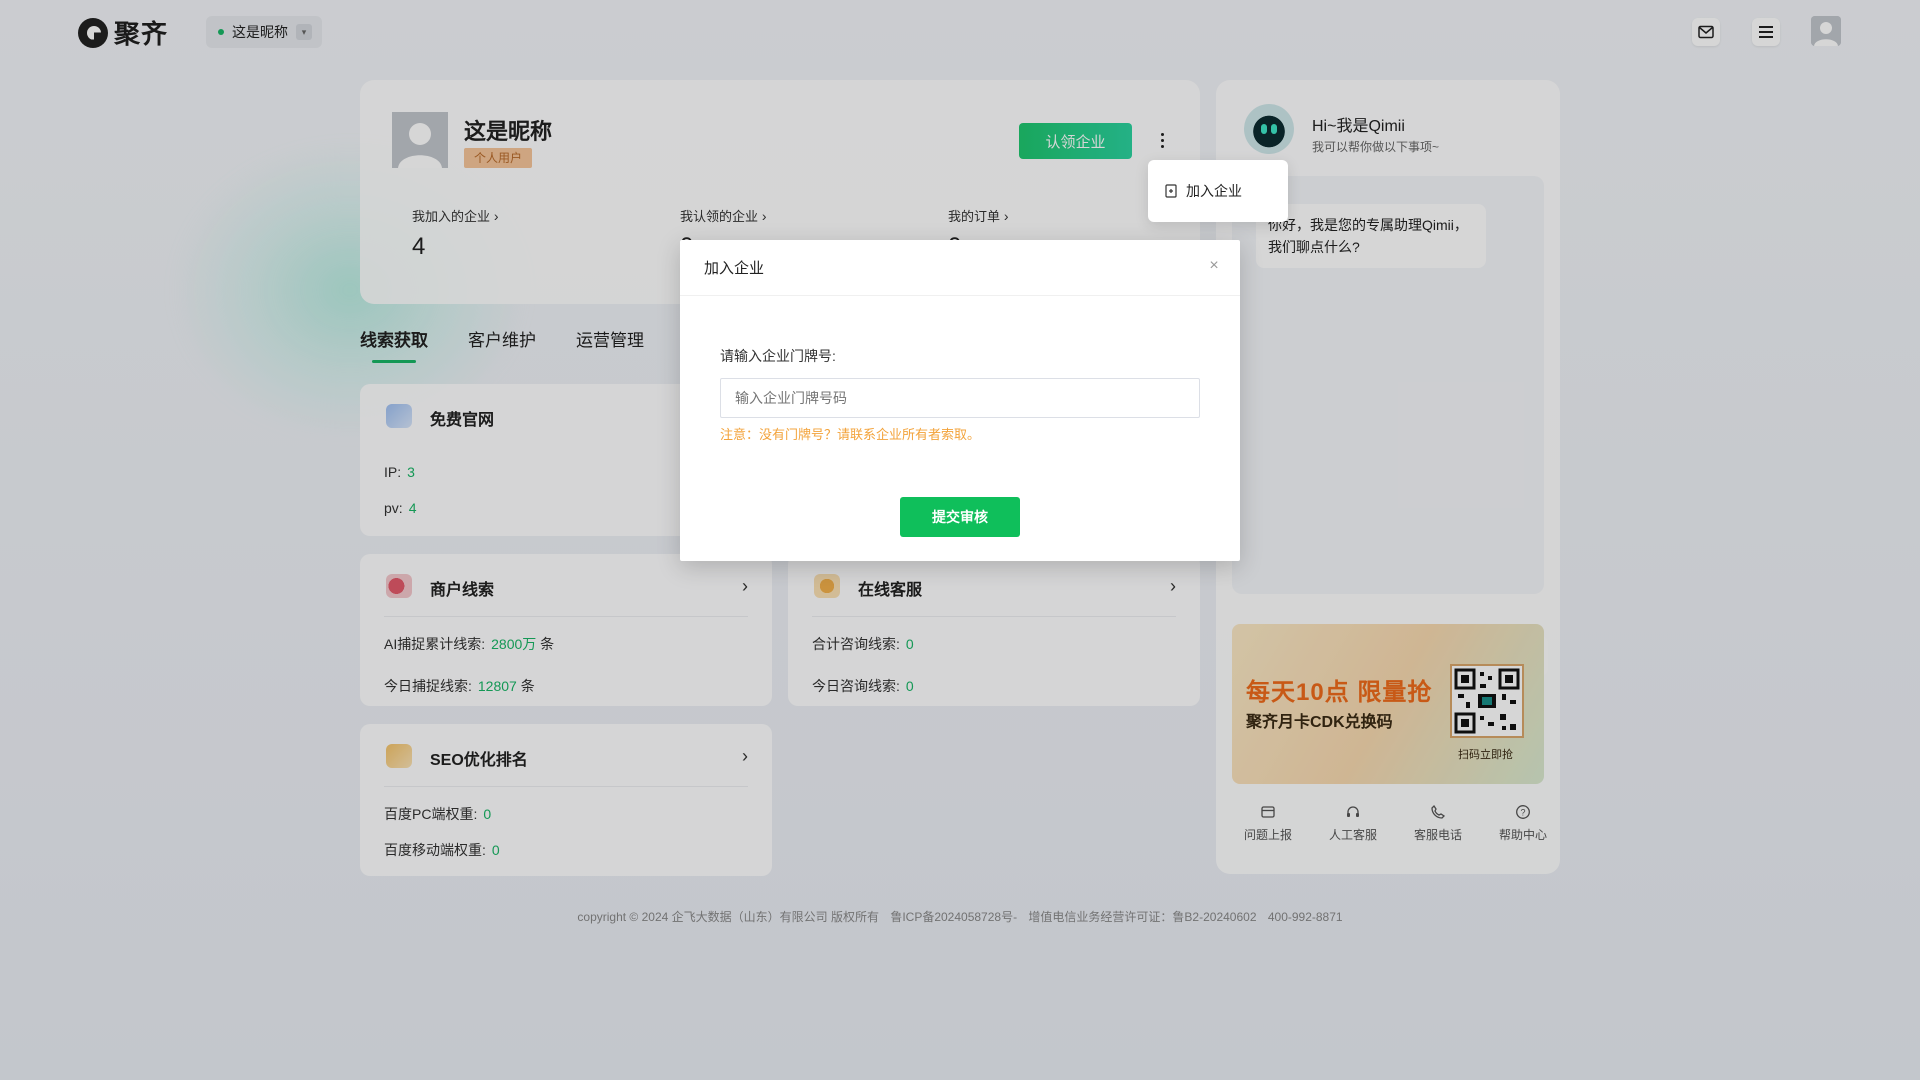 The image size is (1920, 1080). I want to click on doorplate-input, so click(960, 398).